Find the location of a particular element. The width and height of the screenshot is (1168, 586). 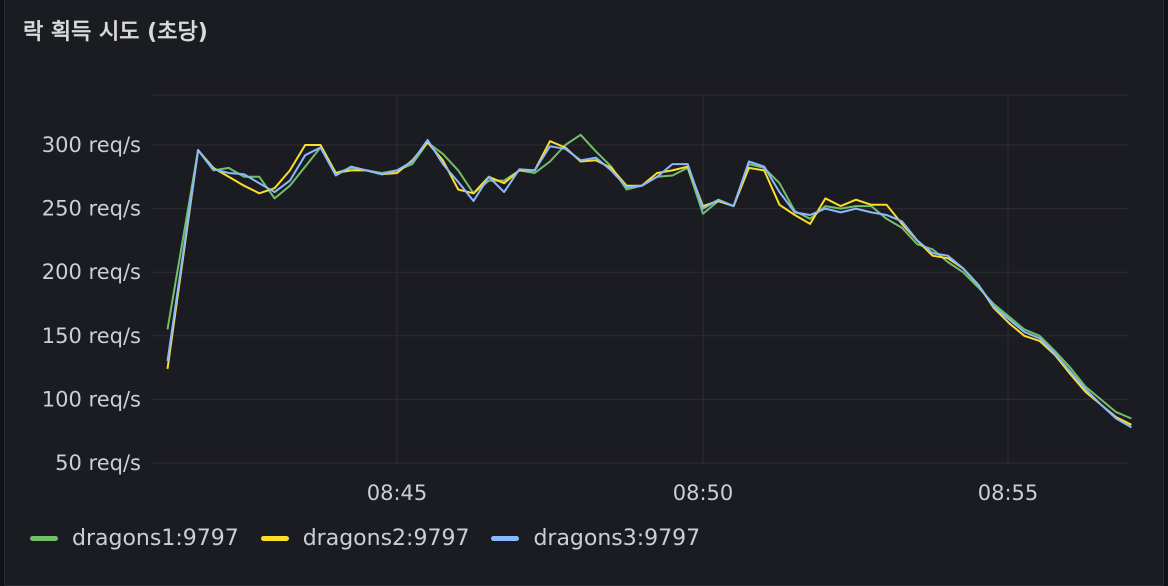

legend: dragons1:9797 dragons2:9797 dragons3:9797 is located at coordinates (365, 538).